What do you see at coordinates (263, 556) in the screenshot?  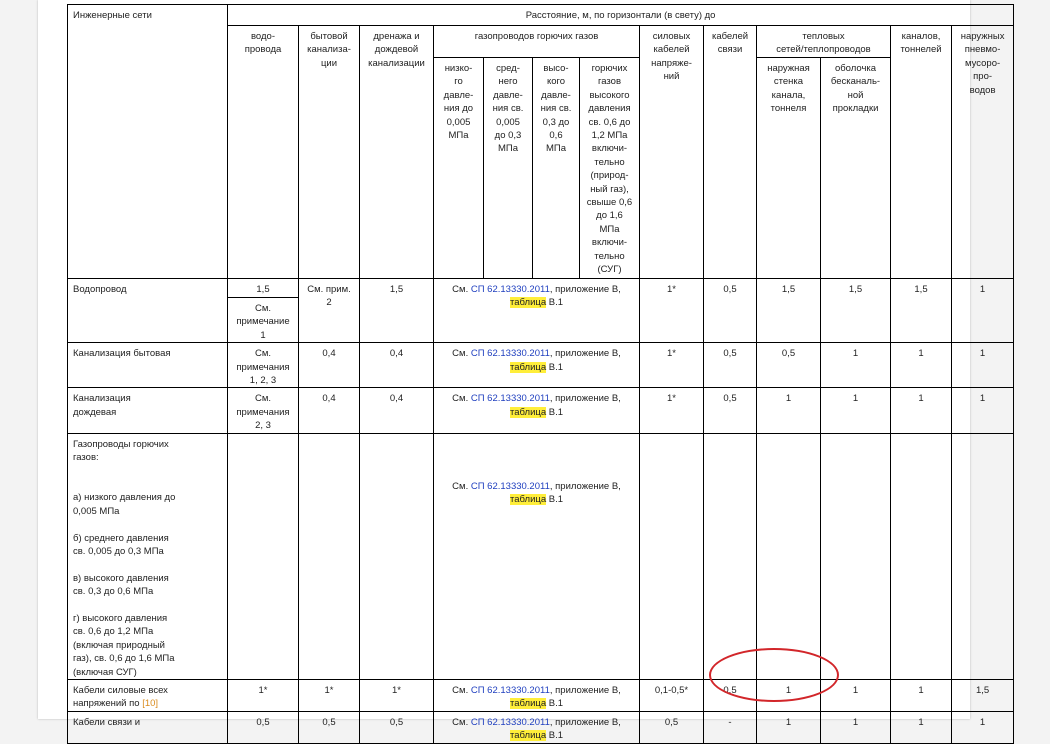 I see `cell-gas-water` at bounding box center [263, 556].